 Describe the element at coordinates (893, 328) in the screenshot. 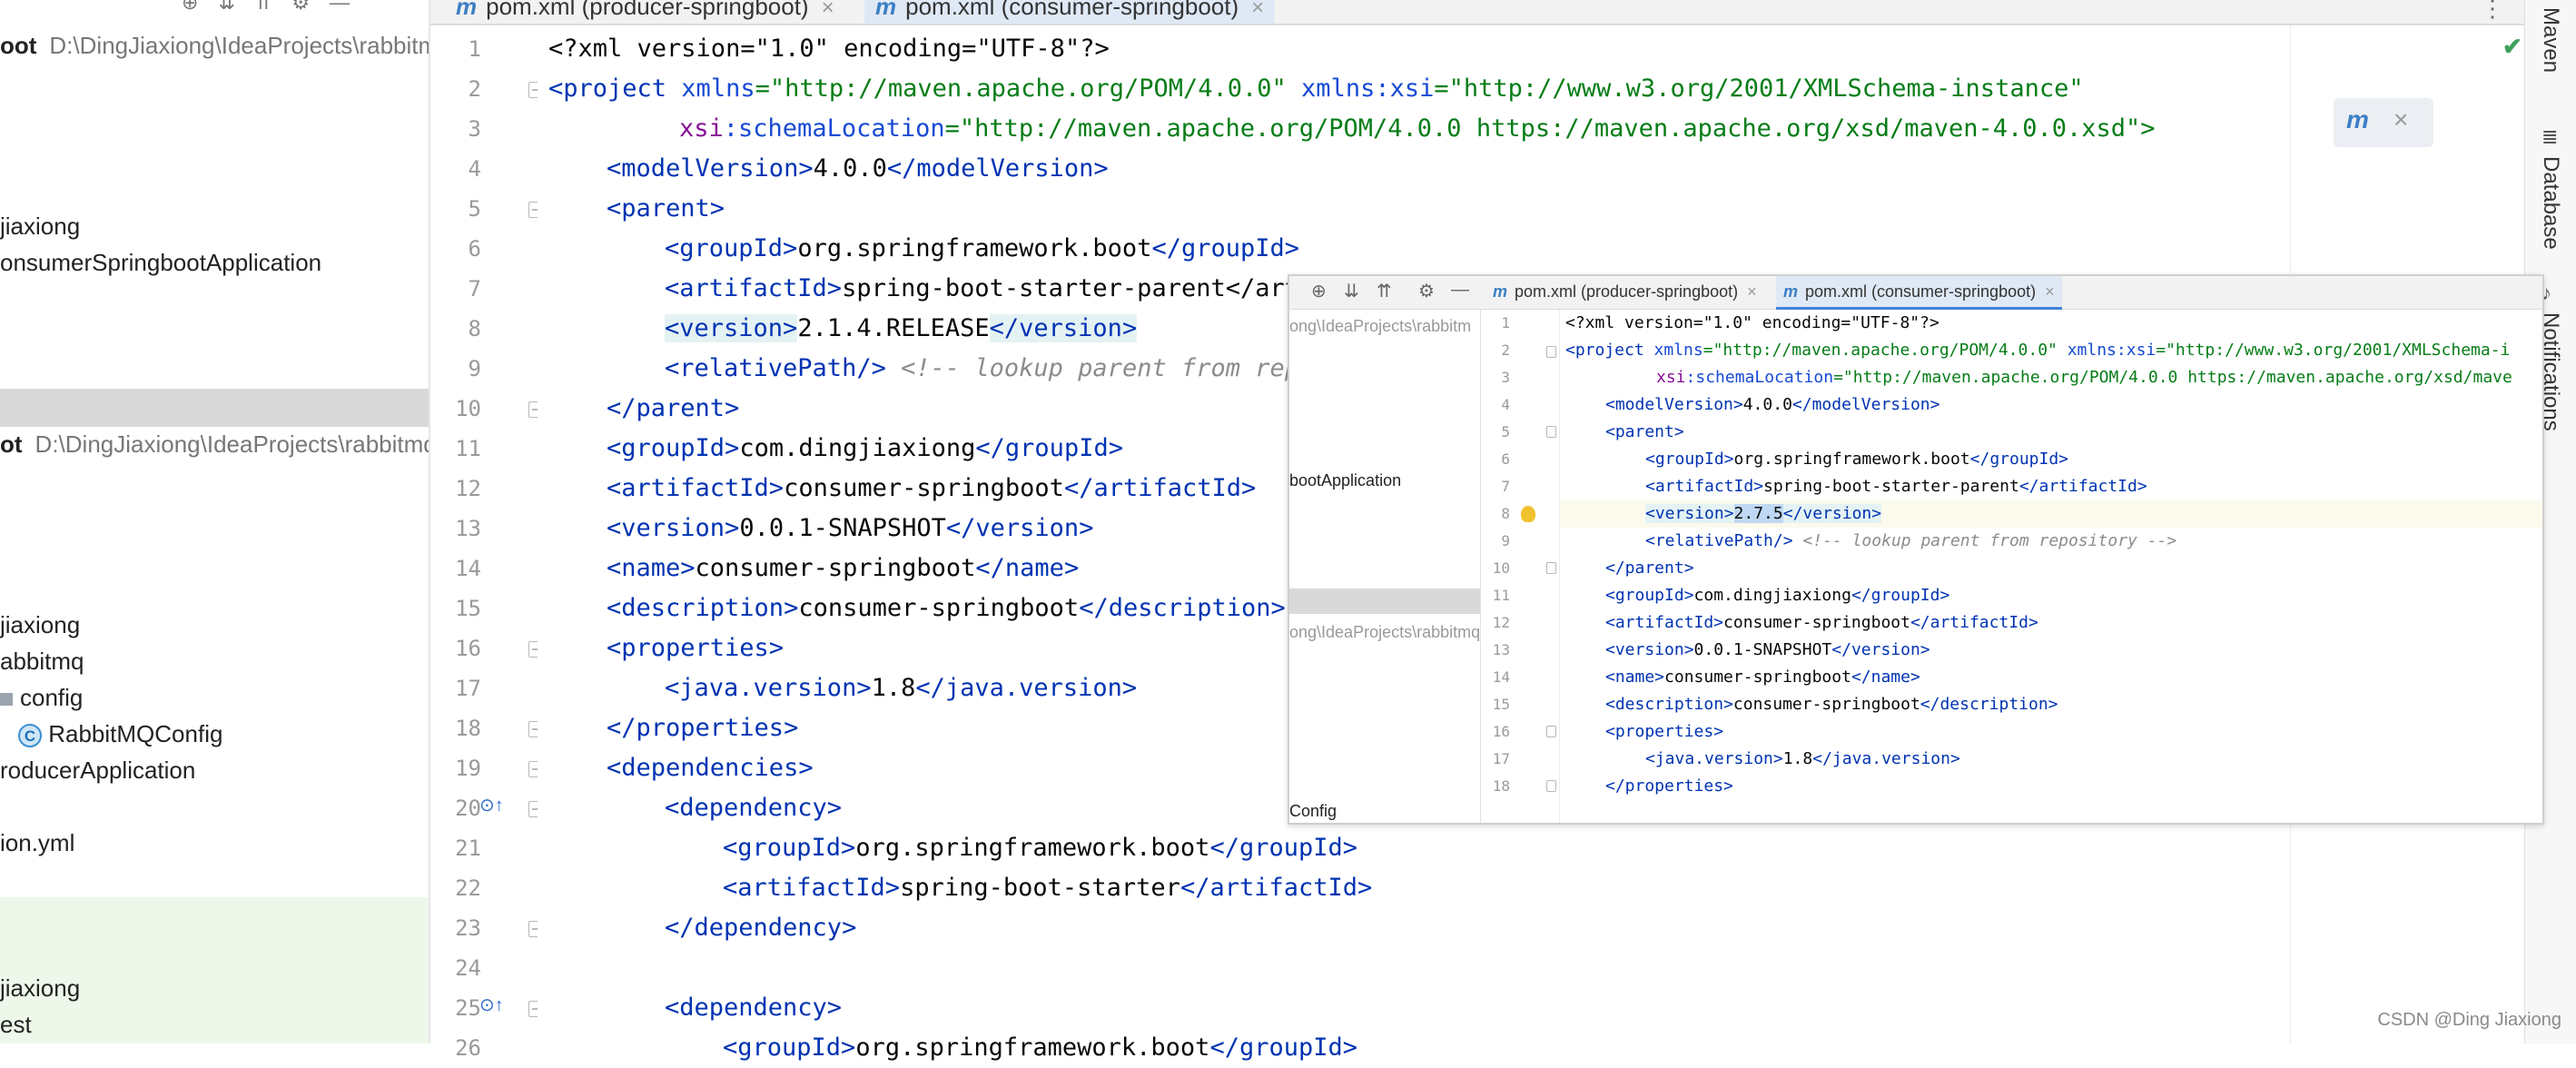

I see `parent-version-value: 2.1.4.RELEASE` at that location.